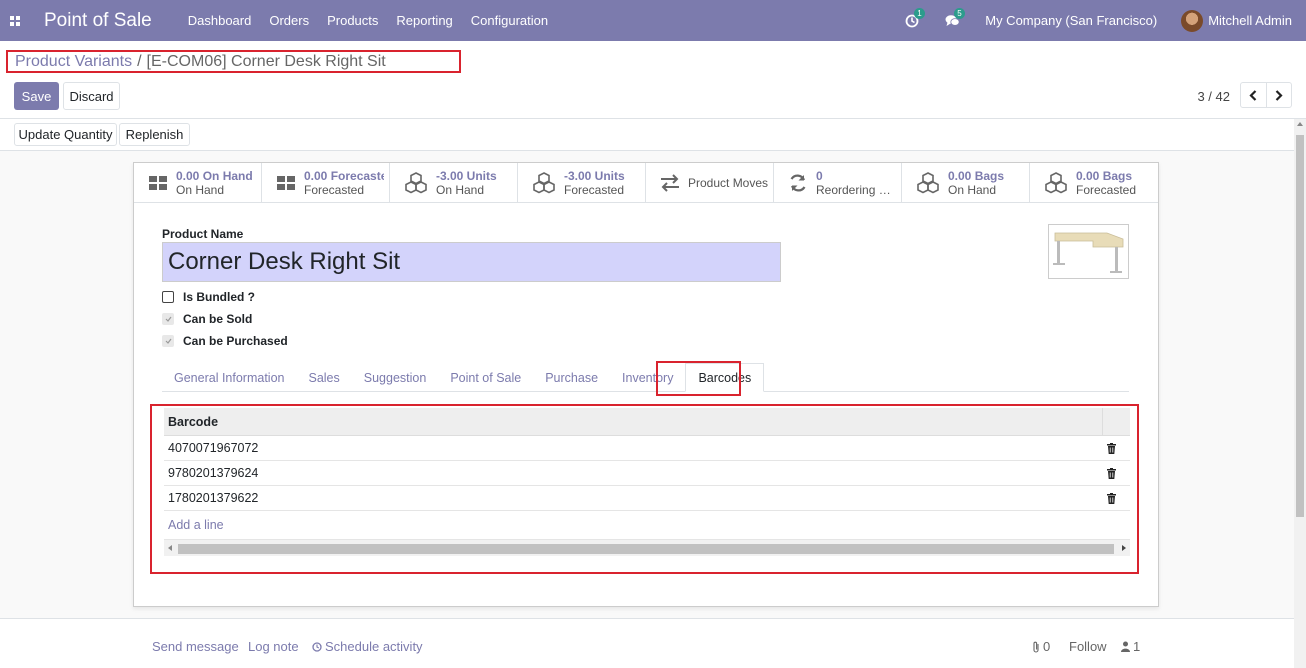 This screenshot has width=1306, height=668. What do you see at coordinates (647, 473) in the screenshot?
I see `table-row: 9780201379624` at bounding box center [647, 473].